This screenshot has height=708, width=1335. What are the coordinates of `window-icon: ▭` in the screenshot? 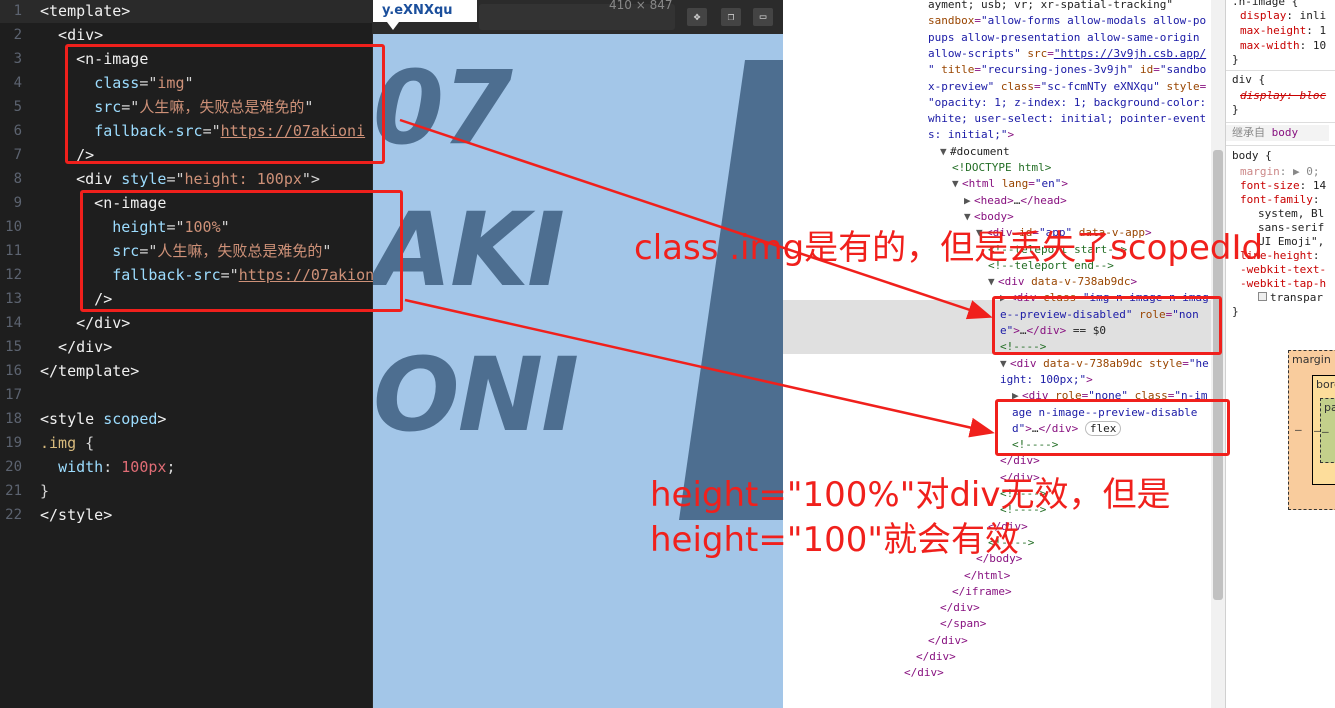 It's located at (763, 17).